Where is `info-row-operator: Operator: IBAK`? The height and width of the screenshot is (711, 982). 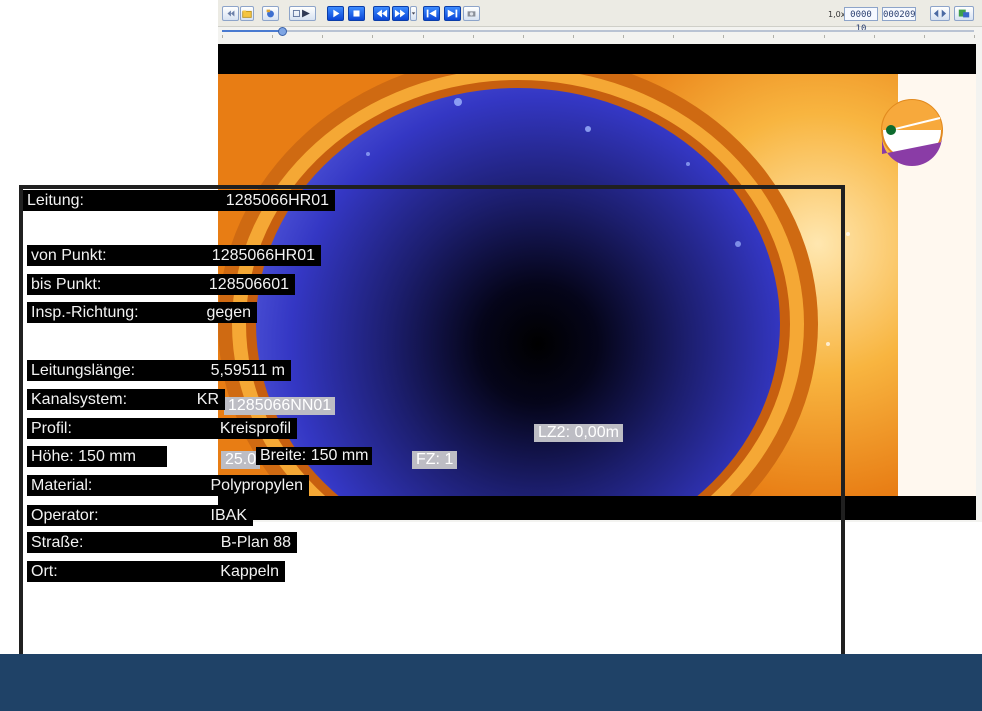
info-row-operator: Operator: IBAK is located at coordinates (140, 515).